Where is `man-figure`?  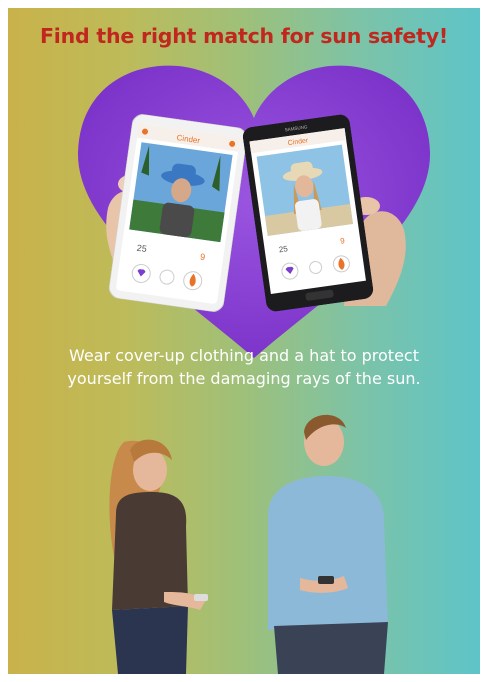 man-figure is located at coordinates (328, 544).